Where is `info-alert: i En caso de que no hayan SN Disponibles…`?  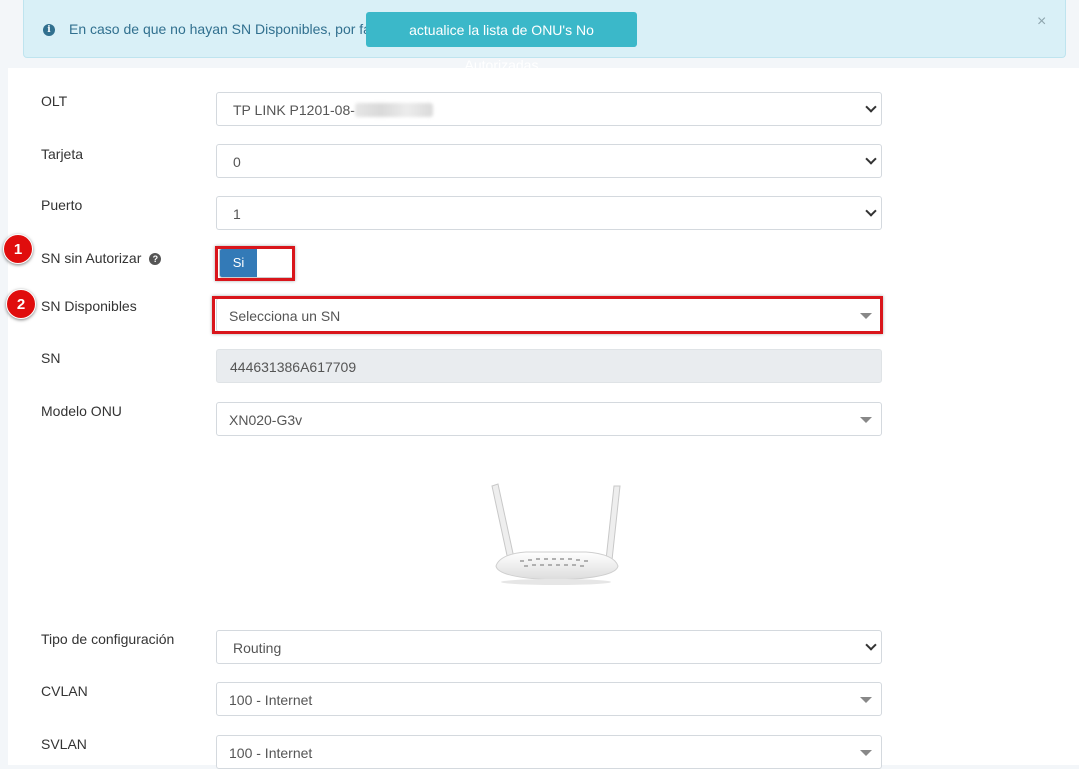 info-alert: i En caso de que no hayan SN Disponibles… is located at coordinates (544, 36).